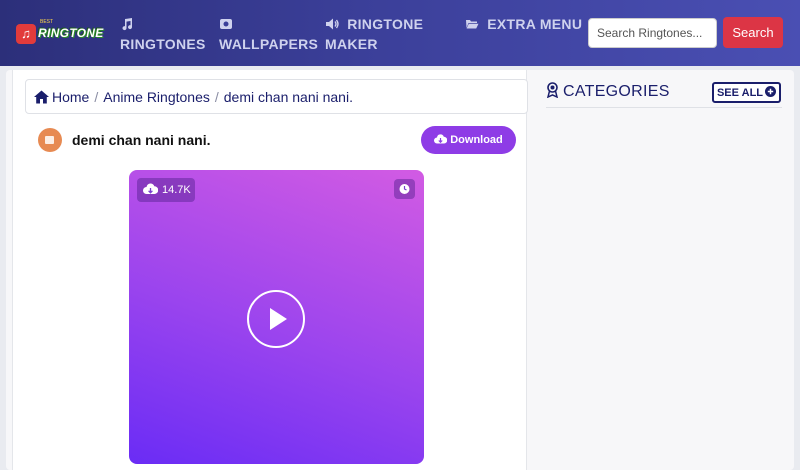 This screenshot has width=800, height=470. I want to click on nav-maker-label-1: RINGTONE, so click(385, 24).